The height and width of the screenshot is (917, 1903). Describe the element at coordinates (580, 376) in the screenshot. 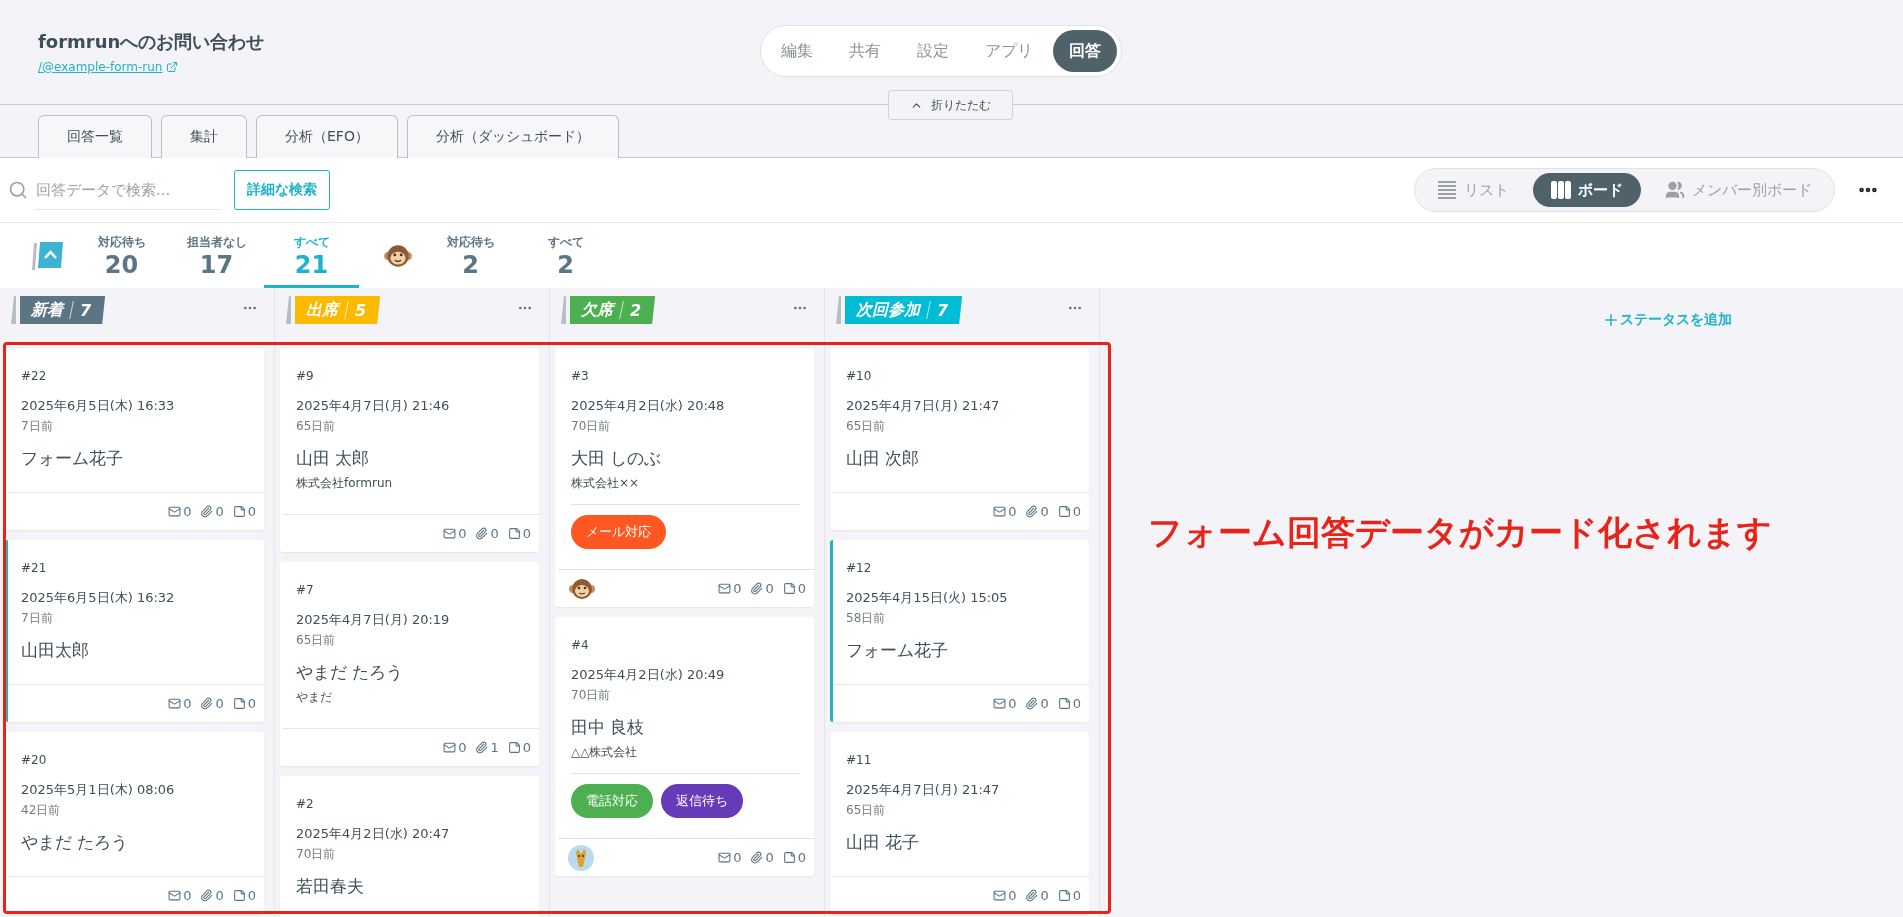

I see `card-number: #3` at that location.